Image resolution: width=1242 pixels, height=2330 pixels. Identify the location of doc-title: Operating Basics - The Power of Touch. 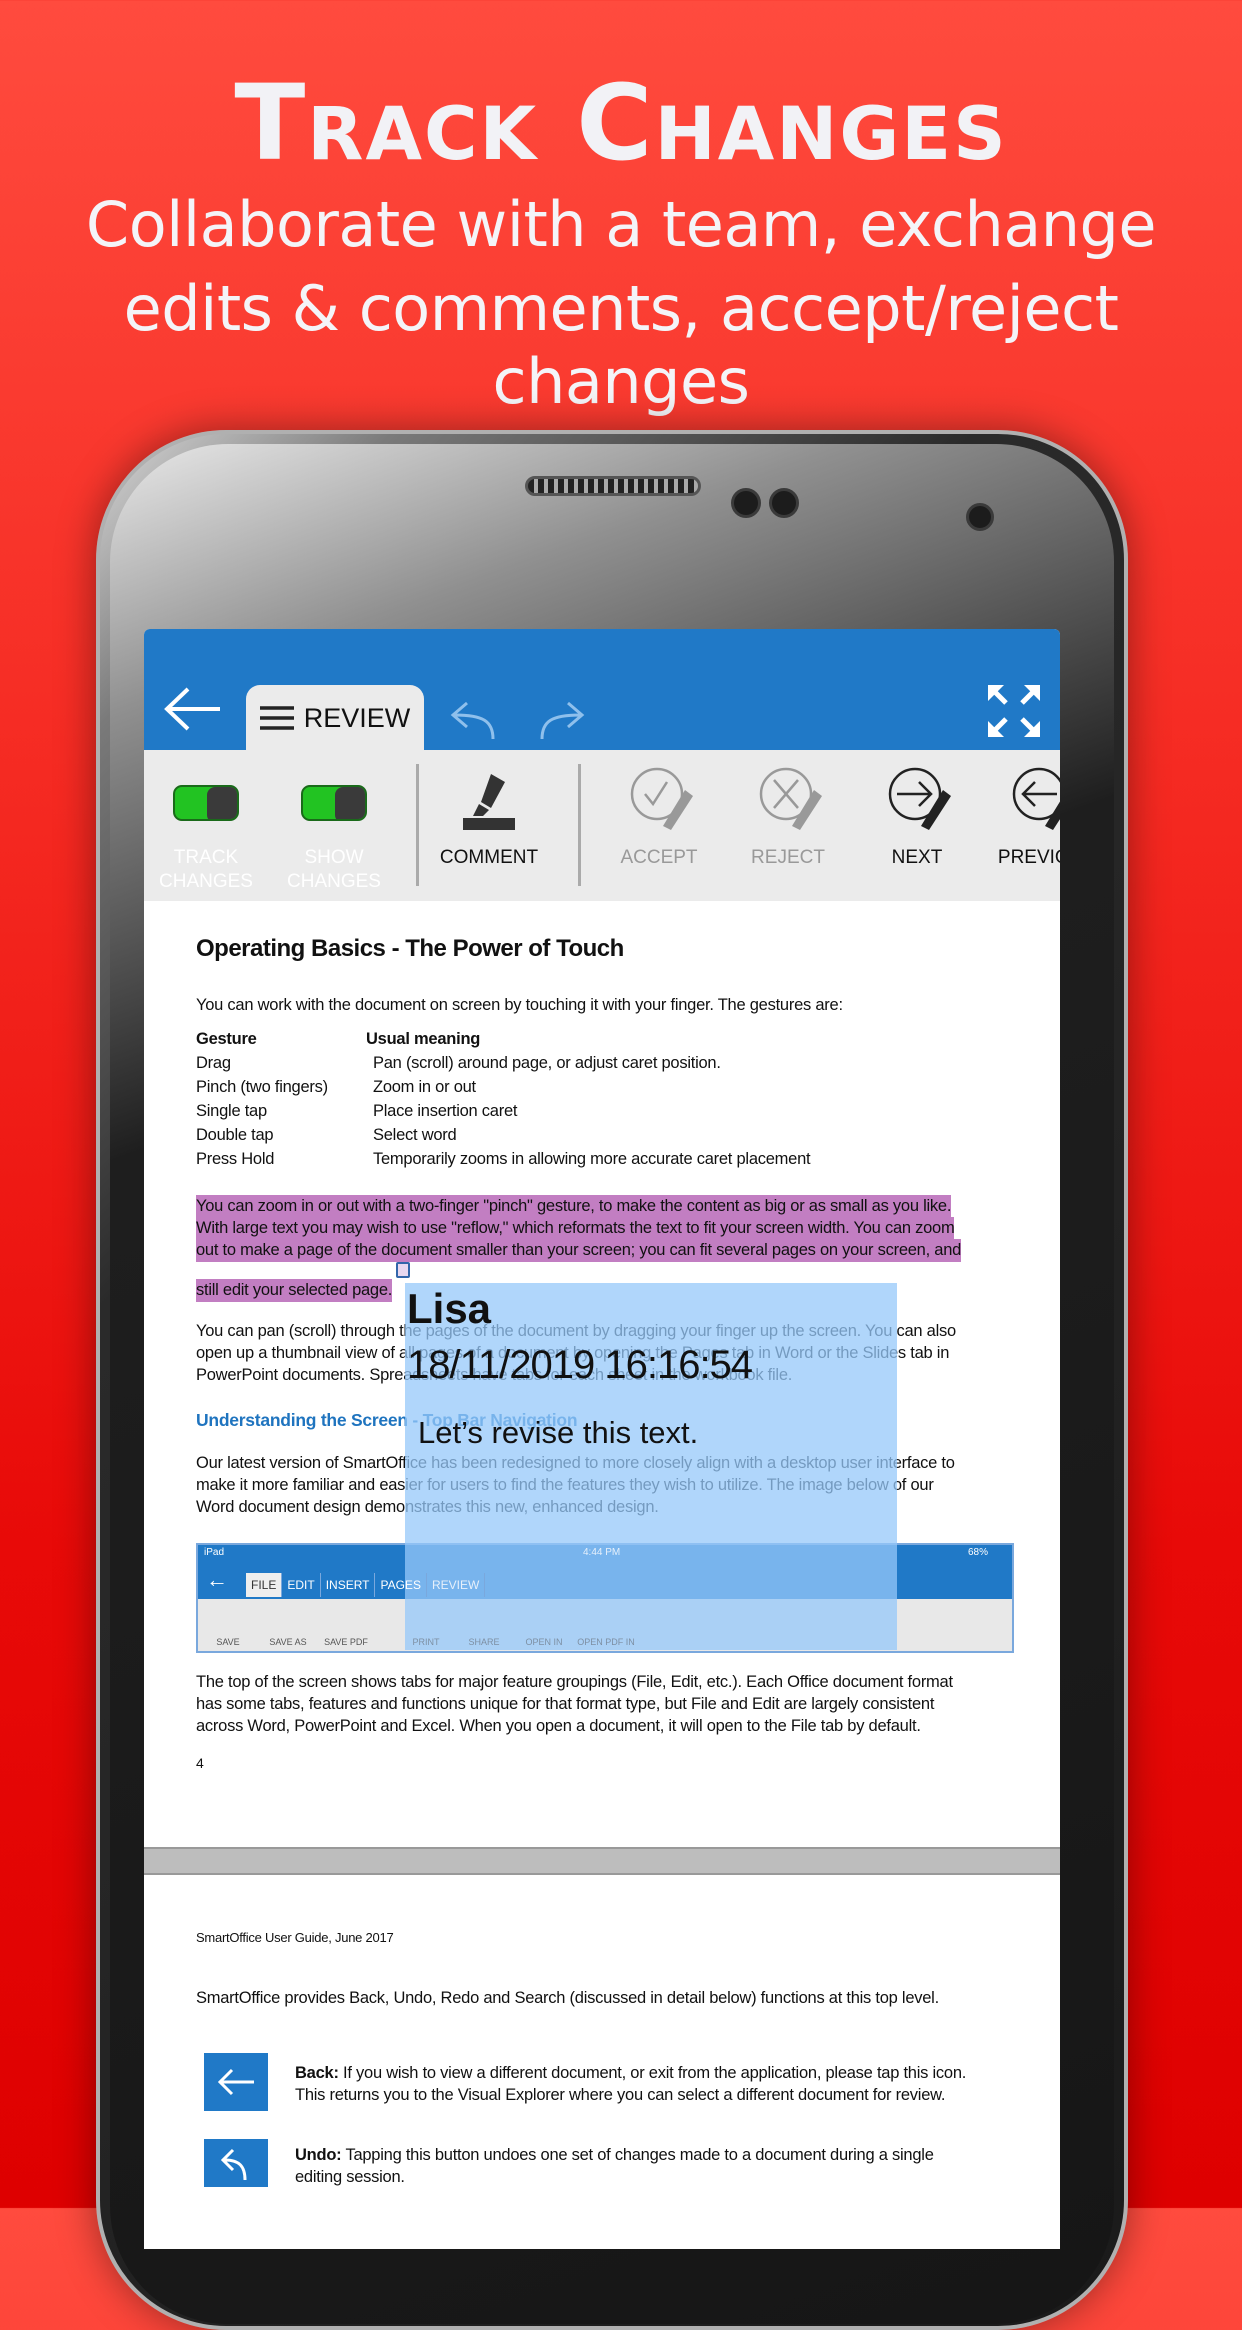
(410, 948).